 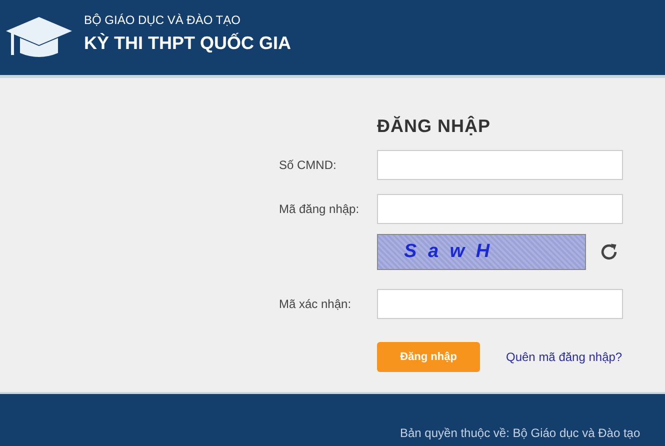 I want to click on exam-title: KỲ THI THPT QUỐC GIA, so click(x=187, y=43).